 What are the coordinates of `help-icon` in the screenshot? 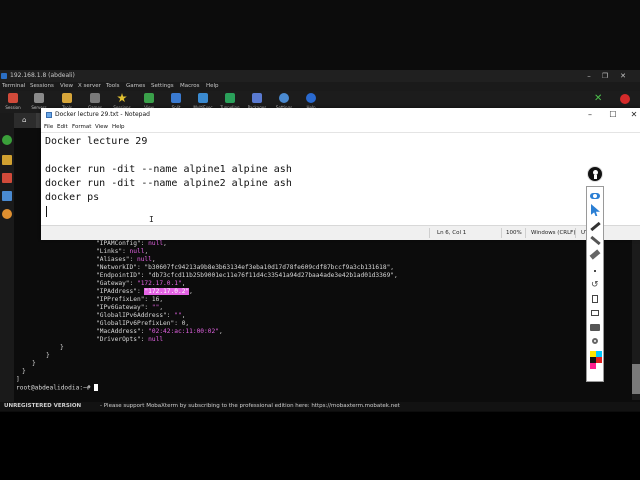 It's located at (311, 98).